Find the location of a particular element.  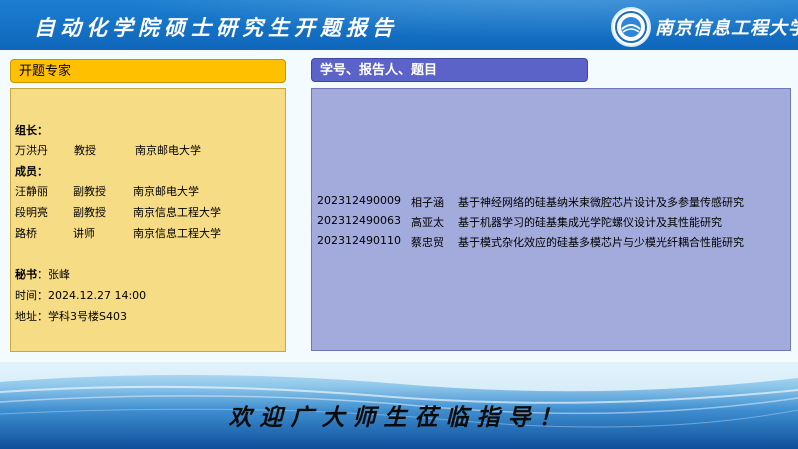

members-label: 成员： is located at coordinates (31, 171).